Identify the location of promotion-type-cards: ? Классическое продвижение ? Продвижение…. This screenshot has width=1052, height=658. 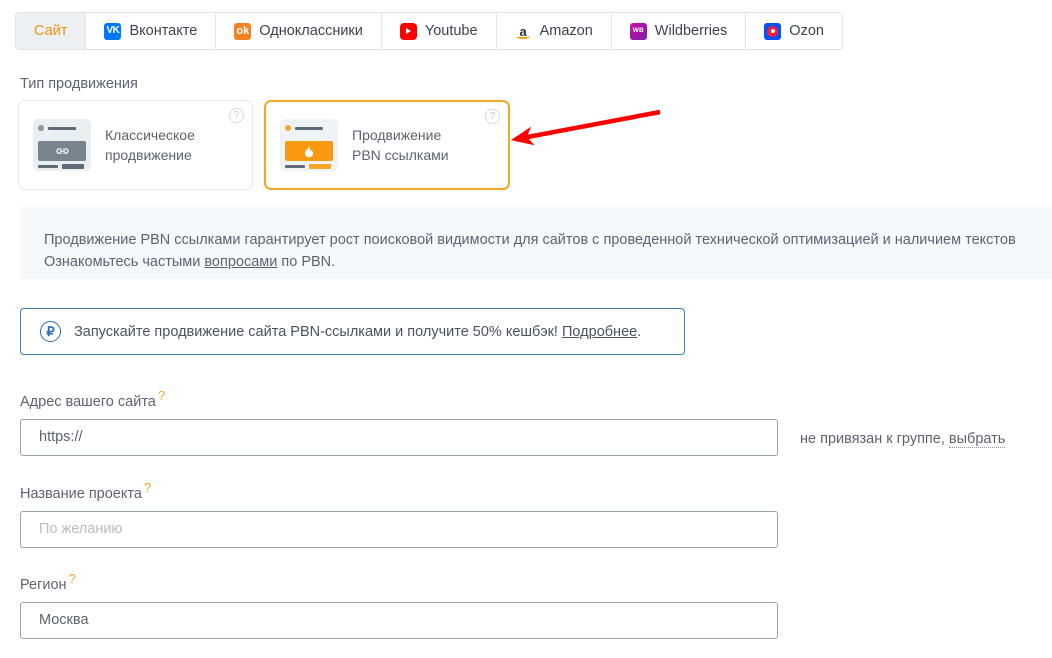
(264, 145).